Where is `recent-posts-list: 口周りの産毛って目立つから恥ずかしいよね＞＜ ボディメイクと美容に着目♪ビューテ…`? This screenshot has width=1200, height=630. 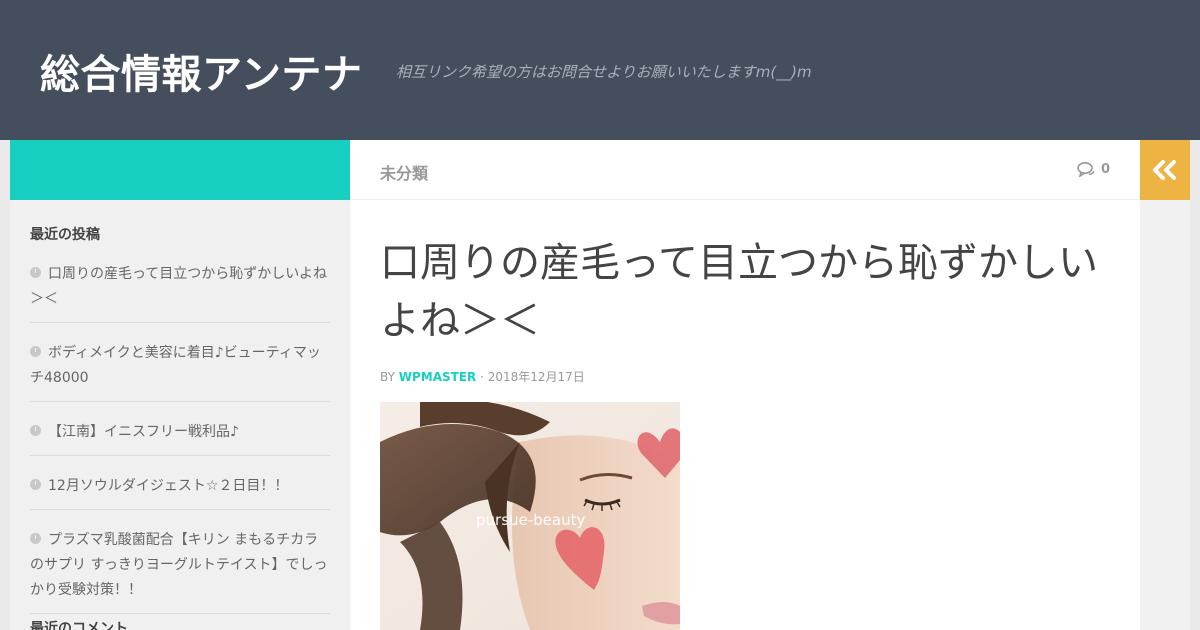 recent-posts-list: 口周りの産毛って目立つから恥ずかしいよね＞＜ ボディメイクと美容に着目♪ビューテ… is located at coordinates (180, 441).